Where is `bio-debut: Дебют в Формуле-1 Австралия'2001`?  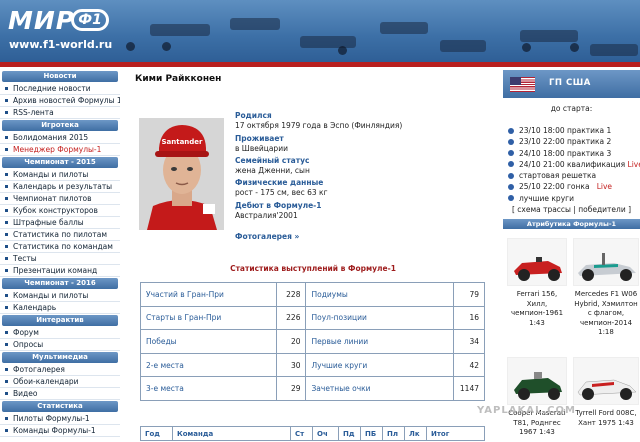
bio-debut: Дебют в Формуле-1 Австралия'2001 is located at coordinates (278, 210).